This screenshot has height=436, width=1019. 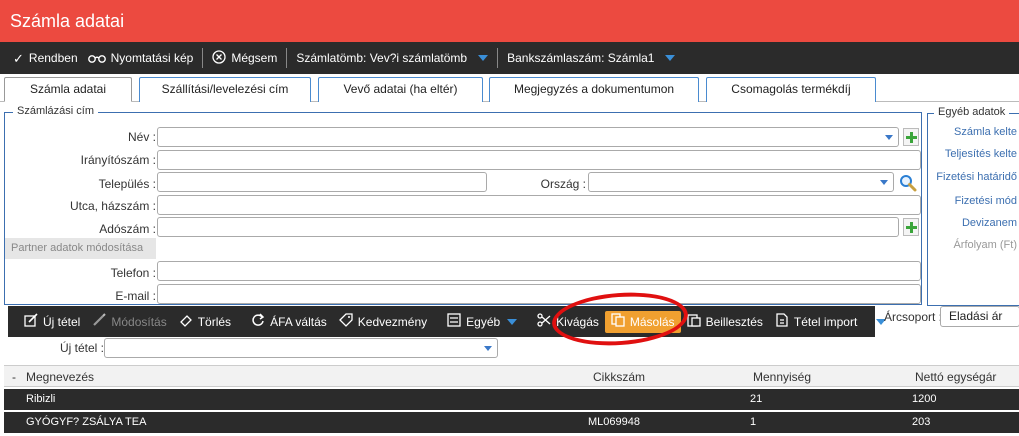 I want to click on cancel-button: Mégsem, so click(x=244, y=58).